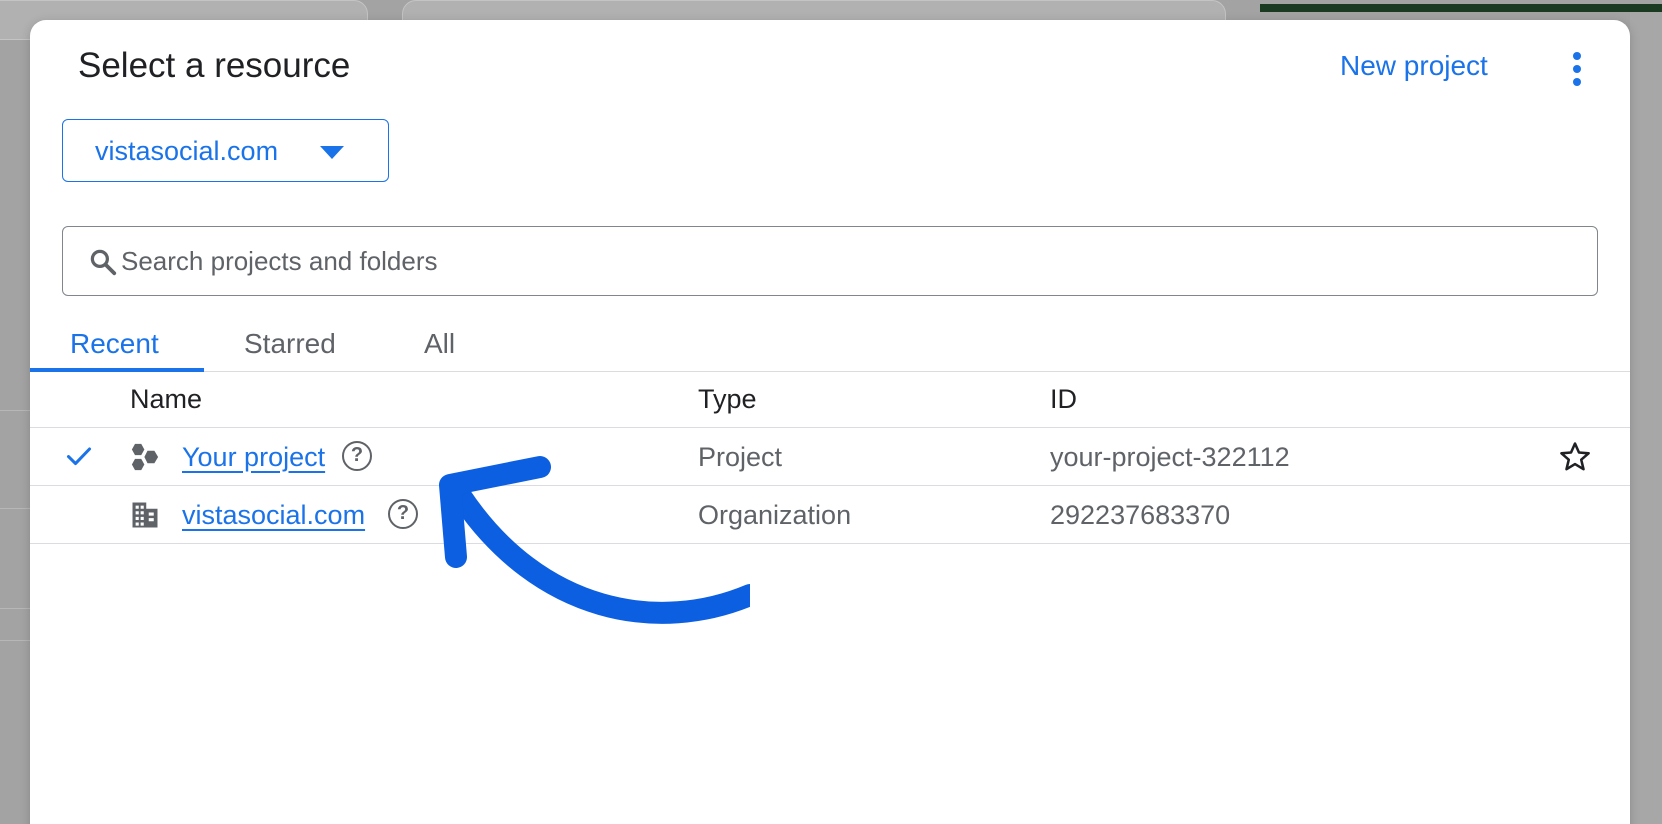  Describe the element at coordinates (166, 399) in the screenshot. I see `column-header-name: Name` at that location.